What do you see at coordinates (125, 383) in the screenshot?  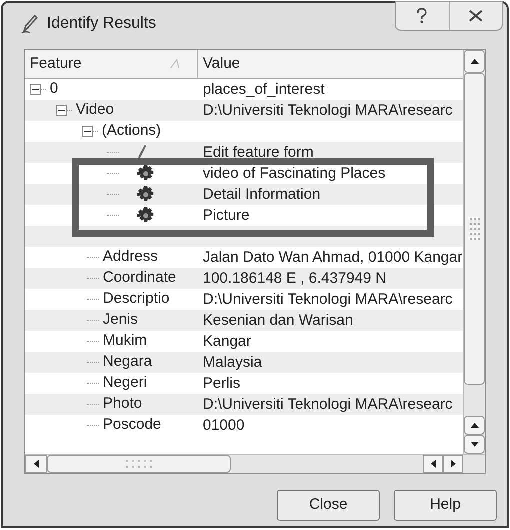 I see `attribute-name: Negeri` at bounding box center [125, 383].